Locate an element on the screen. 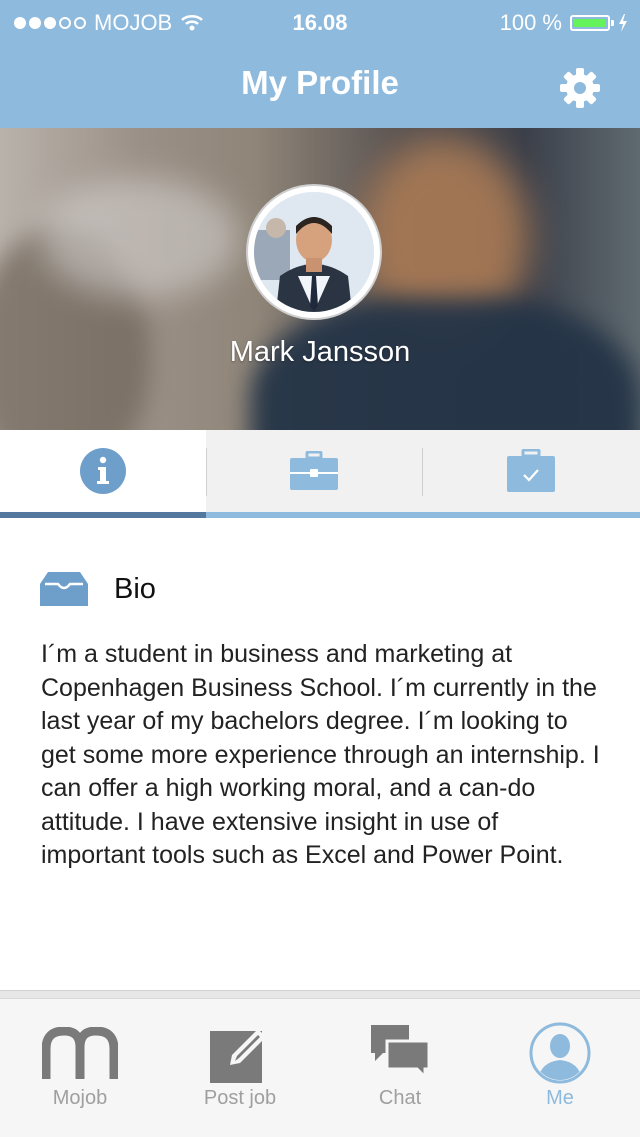 The height and width of the screenshot is (1137, 640). mojob-logo-icon is located at coordinates (80, 1053).